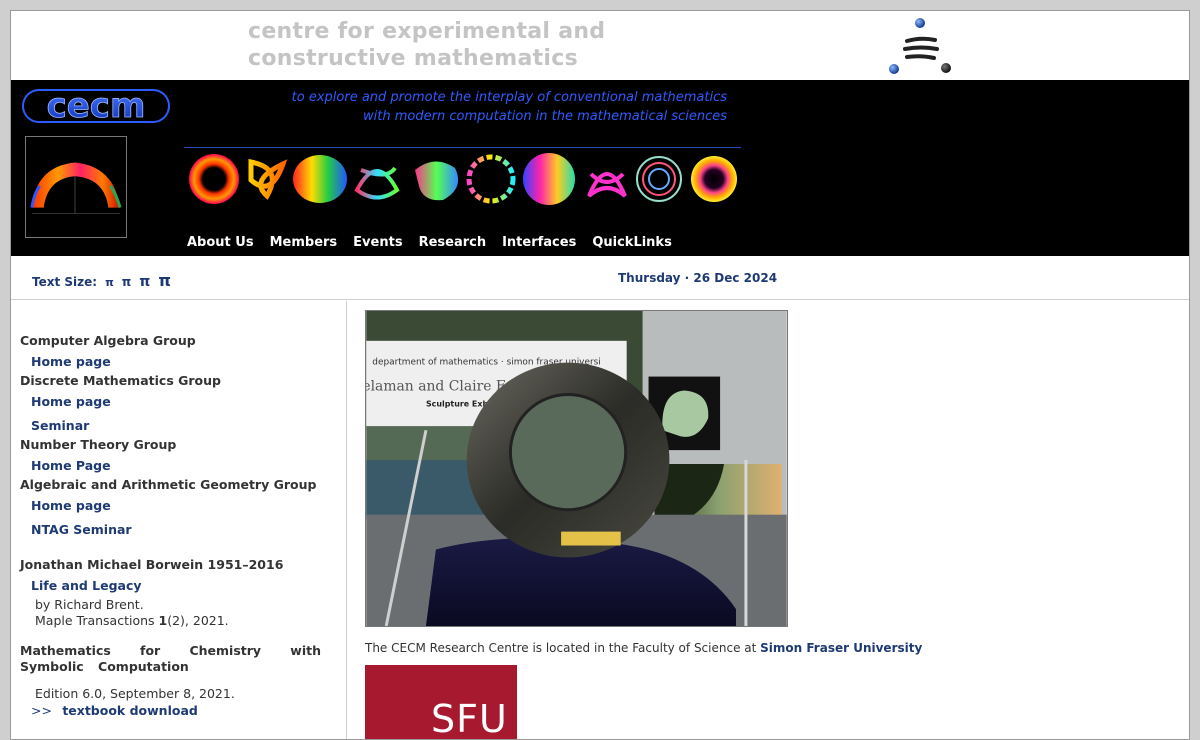 Image resolution: width=1200 pixels, height=740 pixels. I want to click on group-number-theory: Number Theory Group, so click(98, 444).